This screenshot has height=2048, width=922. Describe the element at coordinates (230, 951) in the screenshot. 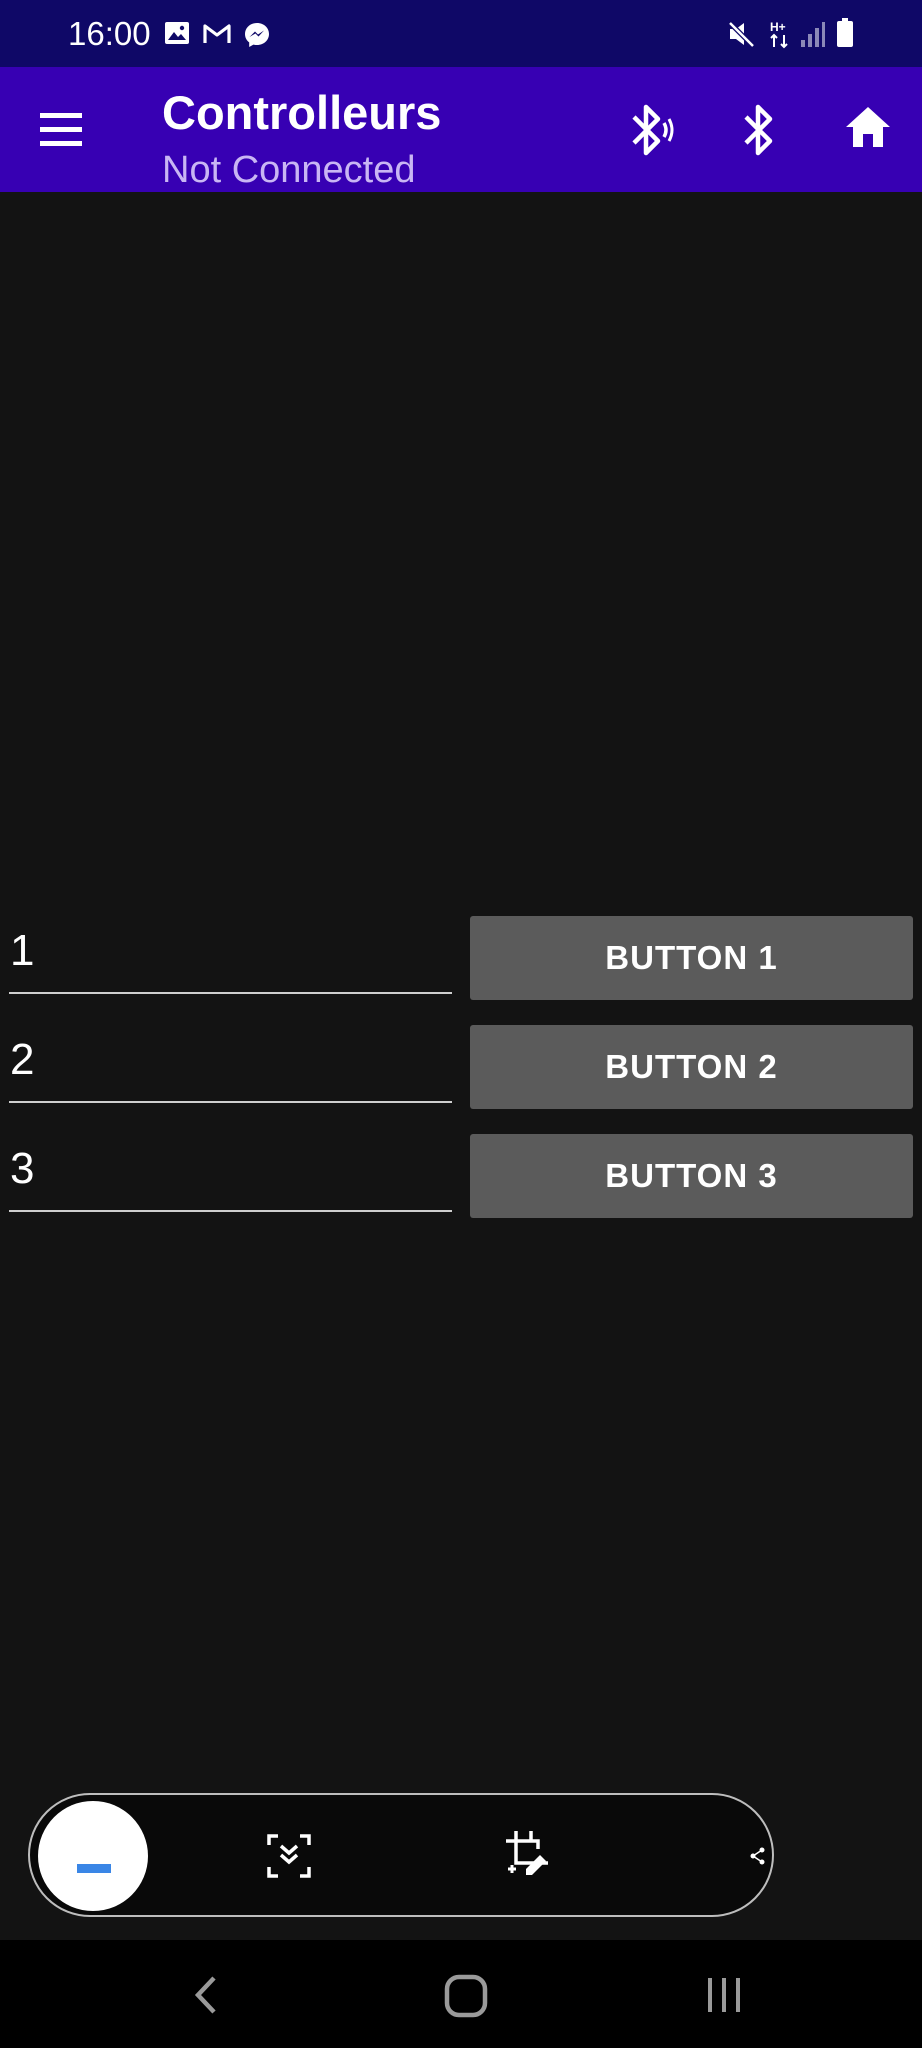

I see `text-input-1: 1` at that location.